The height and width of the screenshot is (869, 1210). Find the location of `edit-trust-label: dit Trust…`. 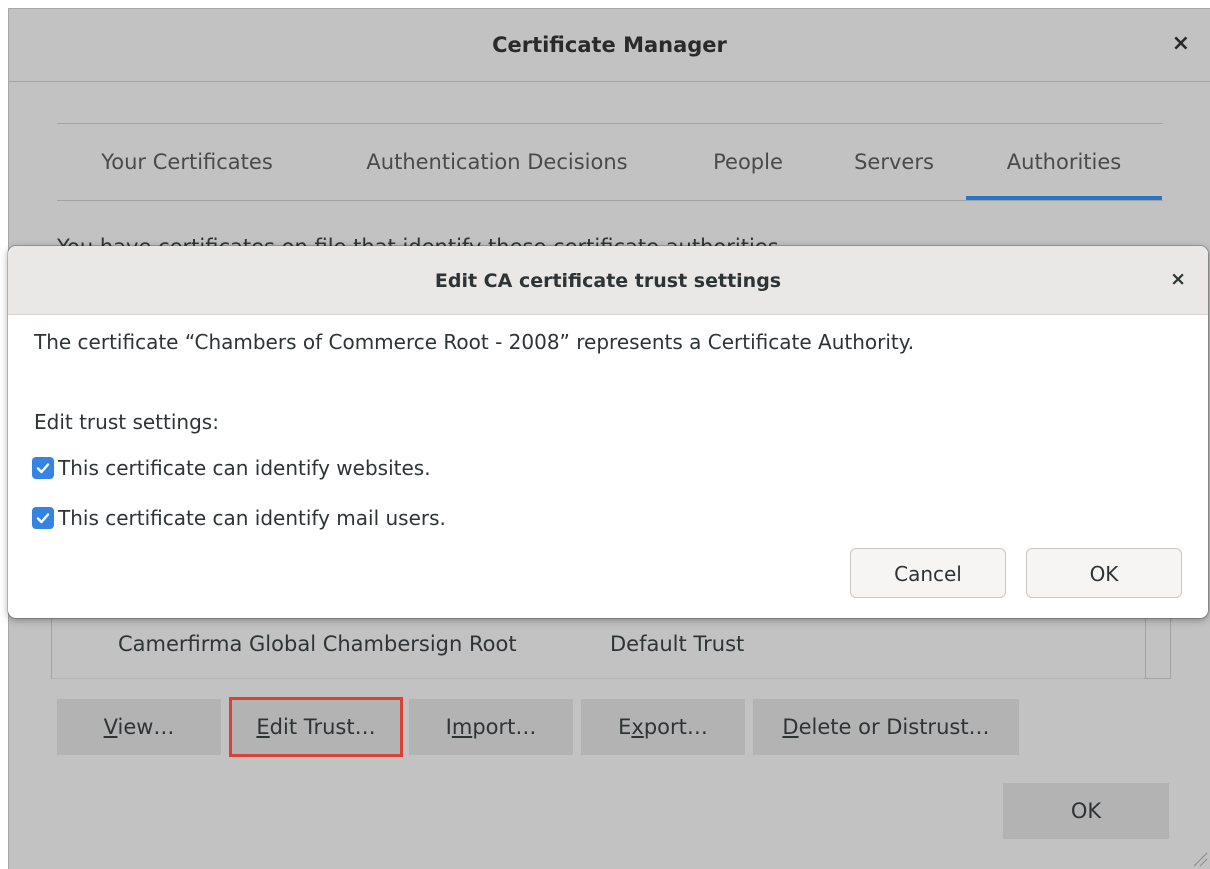

edit-trust-label: dit Trust… is located at coordinates (322, 727).